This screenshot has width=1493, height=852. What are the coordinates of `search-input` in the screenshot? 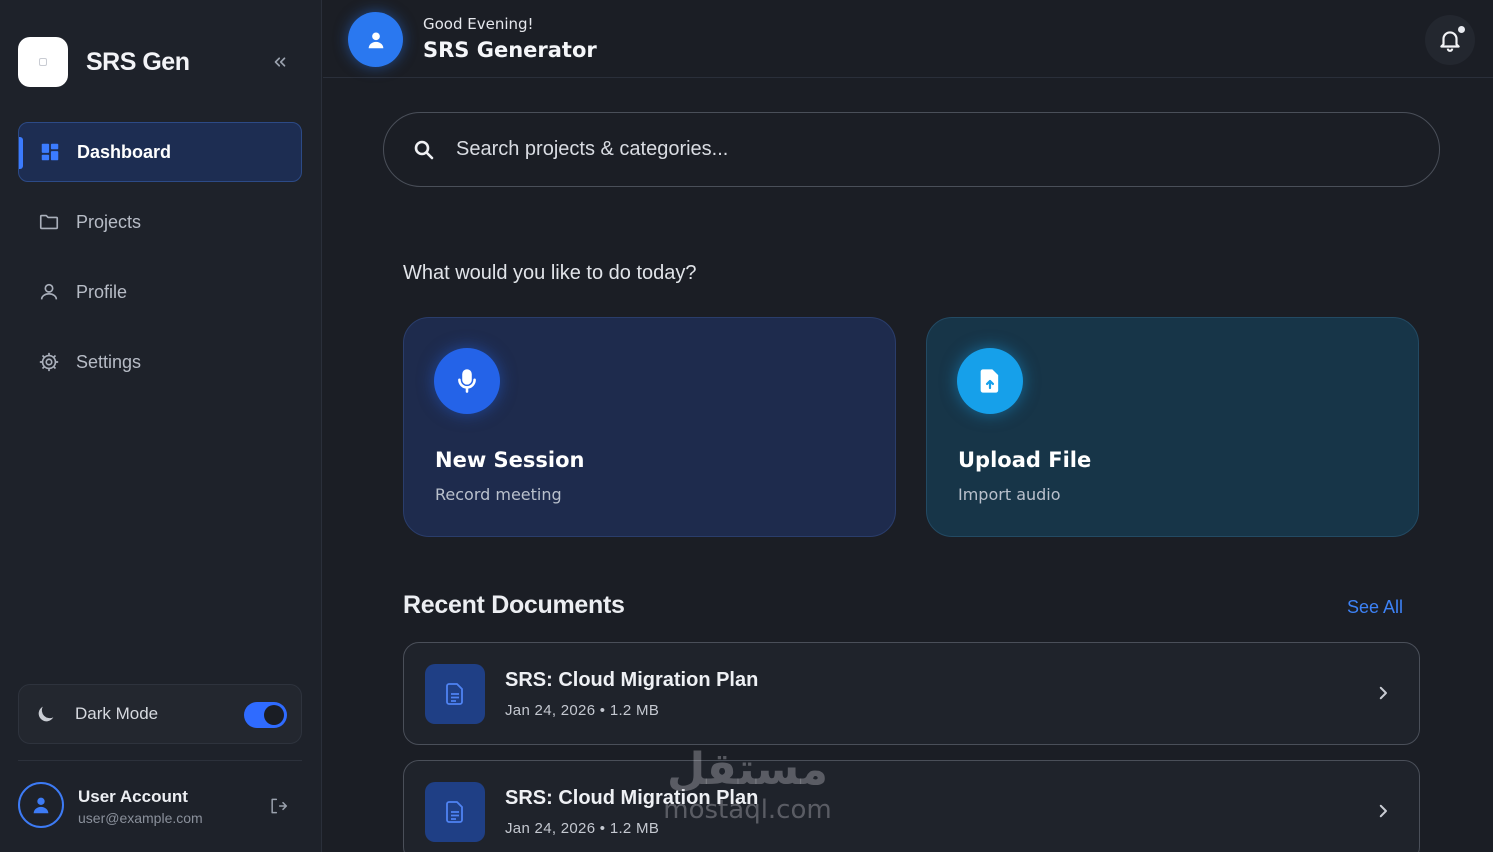 It's located at (906, 149).